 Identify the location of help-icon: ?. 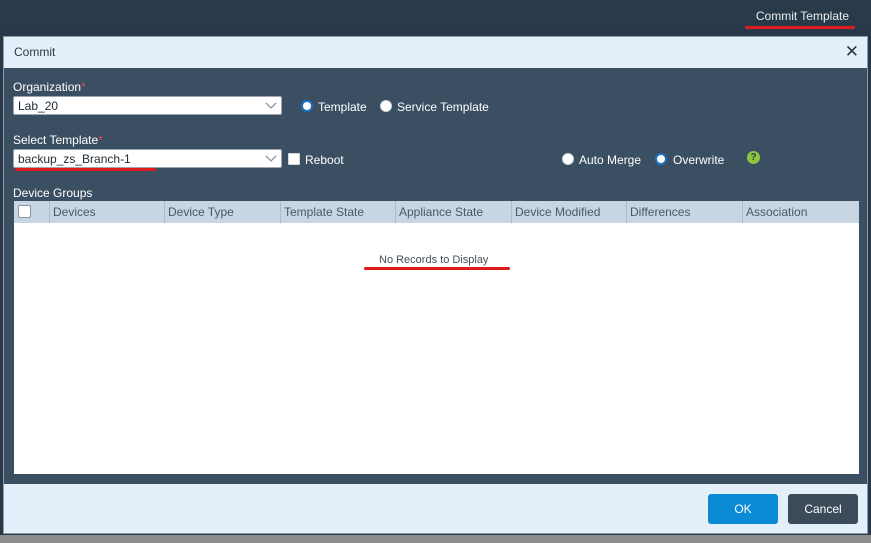
(753, 157).